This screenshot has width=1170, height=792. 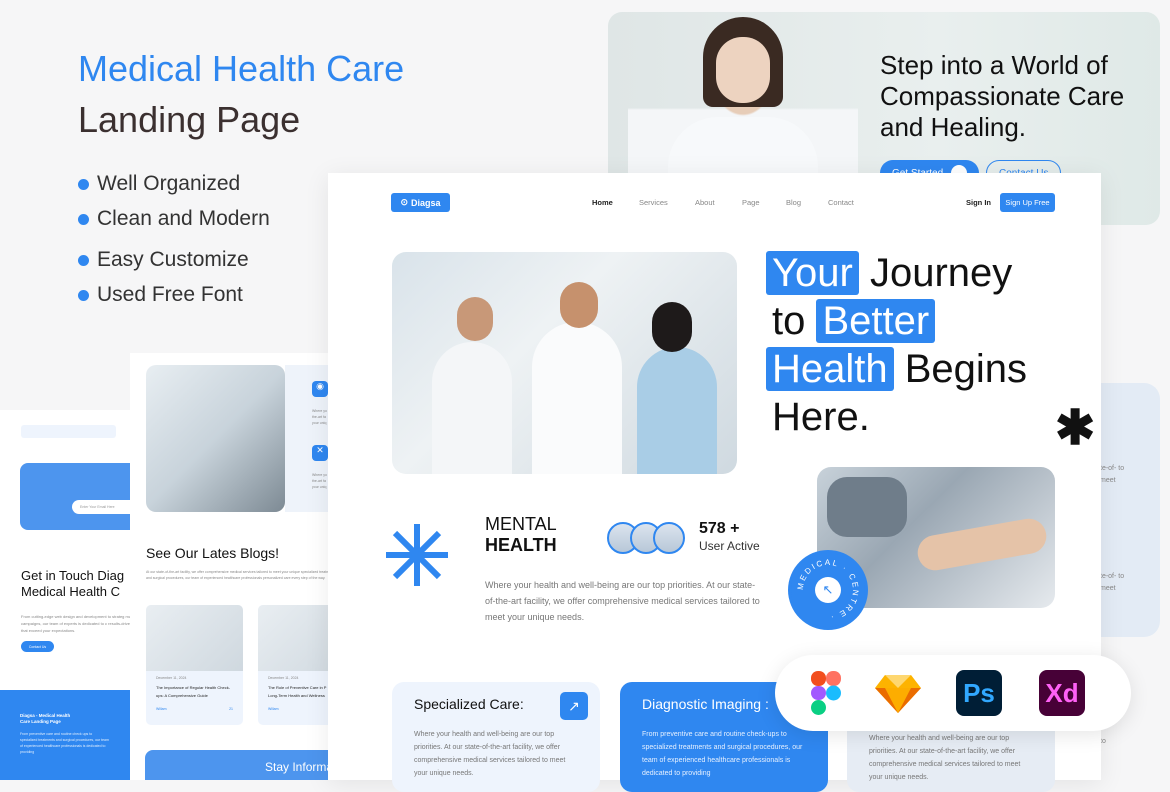 I want to click on contact-us-button: Contact Us, so click(x=37, y=646).